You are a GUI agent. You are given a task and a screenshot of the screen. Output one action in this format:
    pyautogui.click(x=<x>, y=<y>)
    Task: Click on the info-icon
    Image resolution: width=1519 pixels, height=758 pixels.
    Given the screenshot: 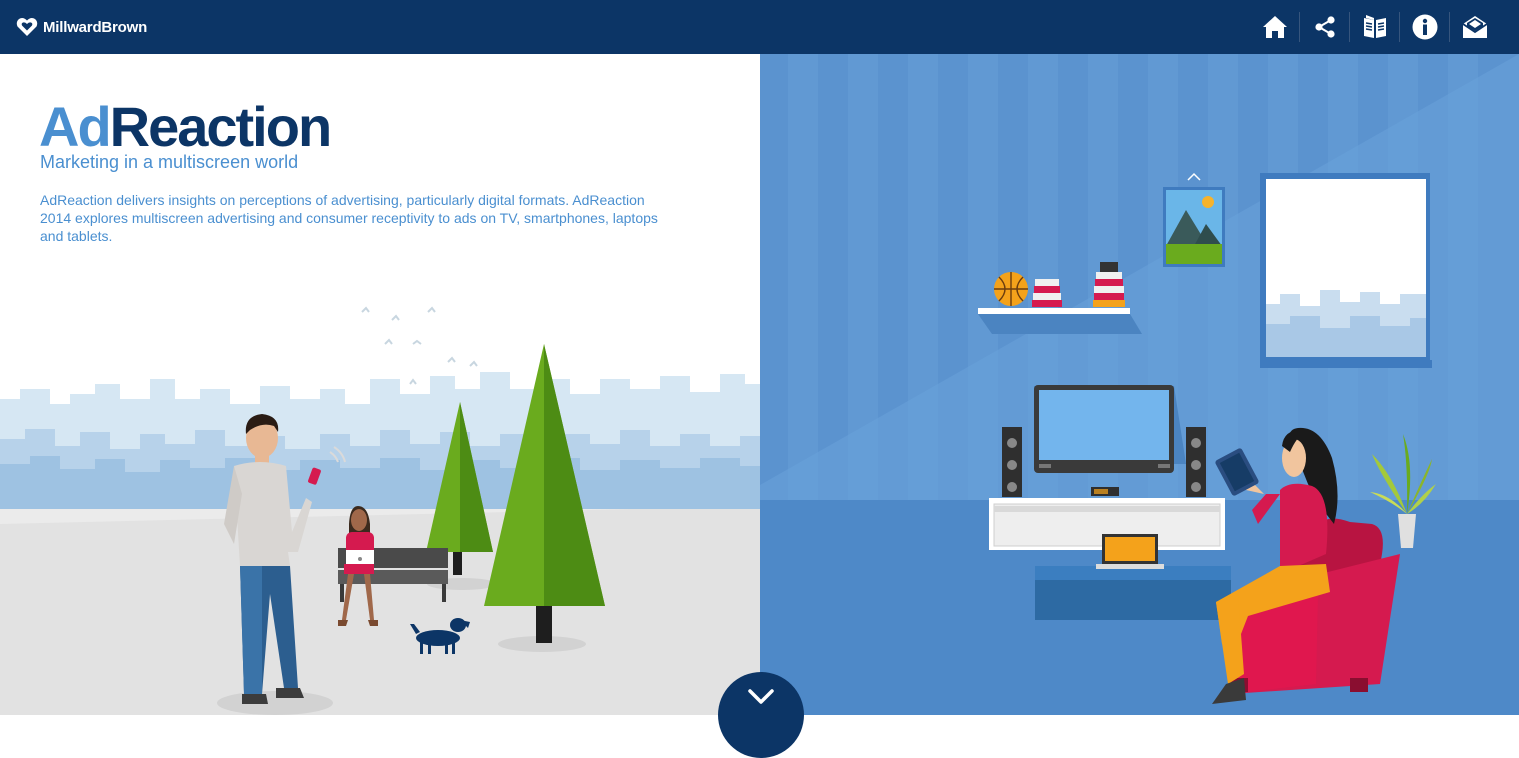 What is the action you would take?
    pyautogui.click(x=1424, y=27)
    